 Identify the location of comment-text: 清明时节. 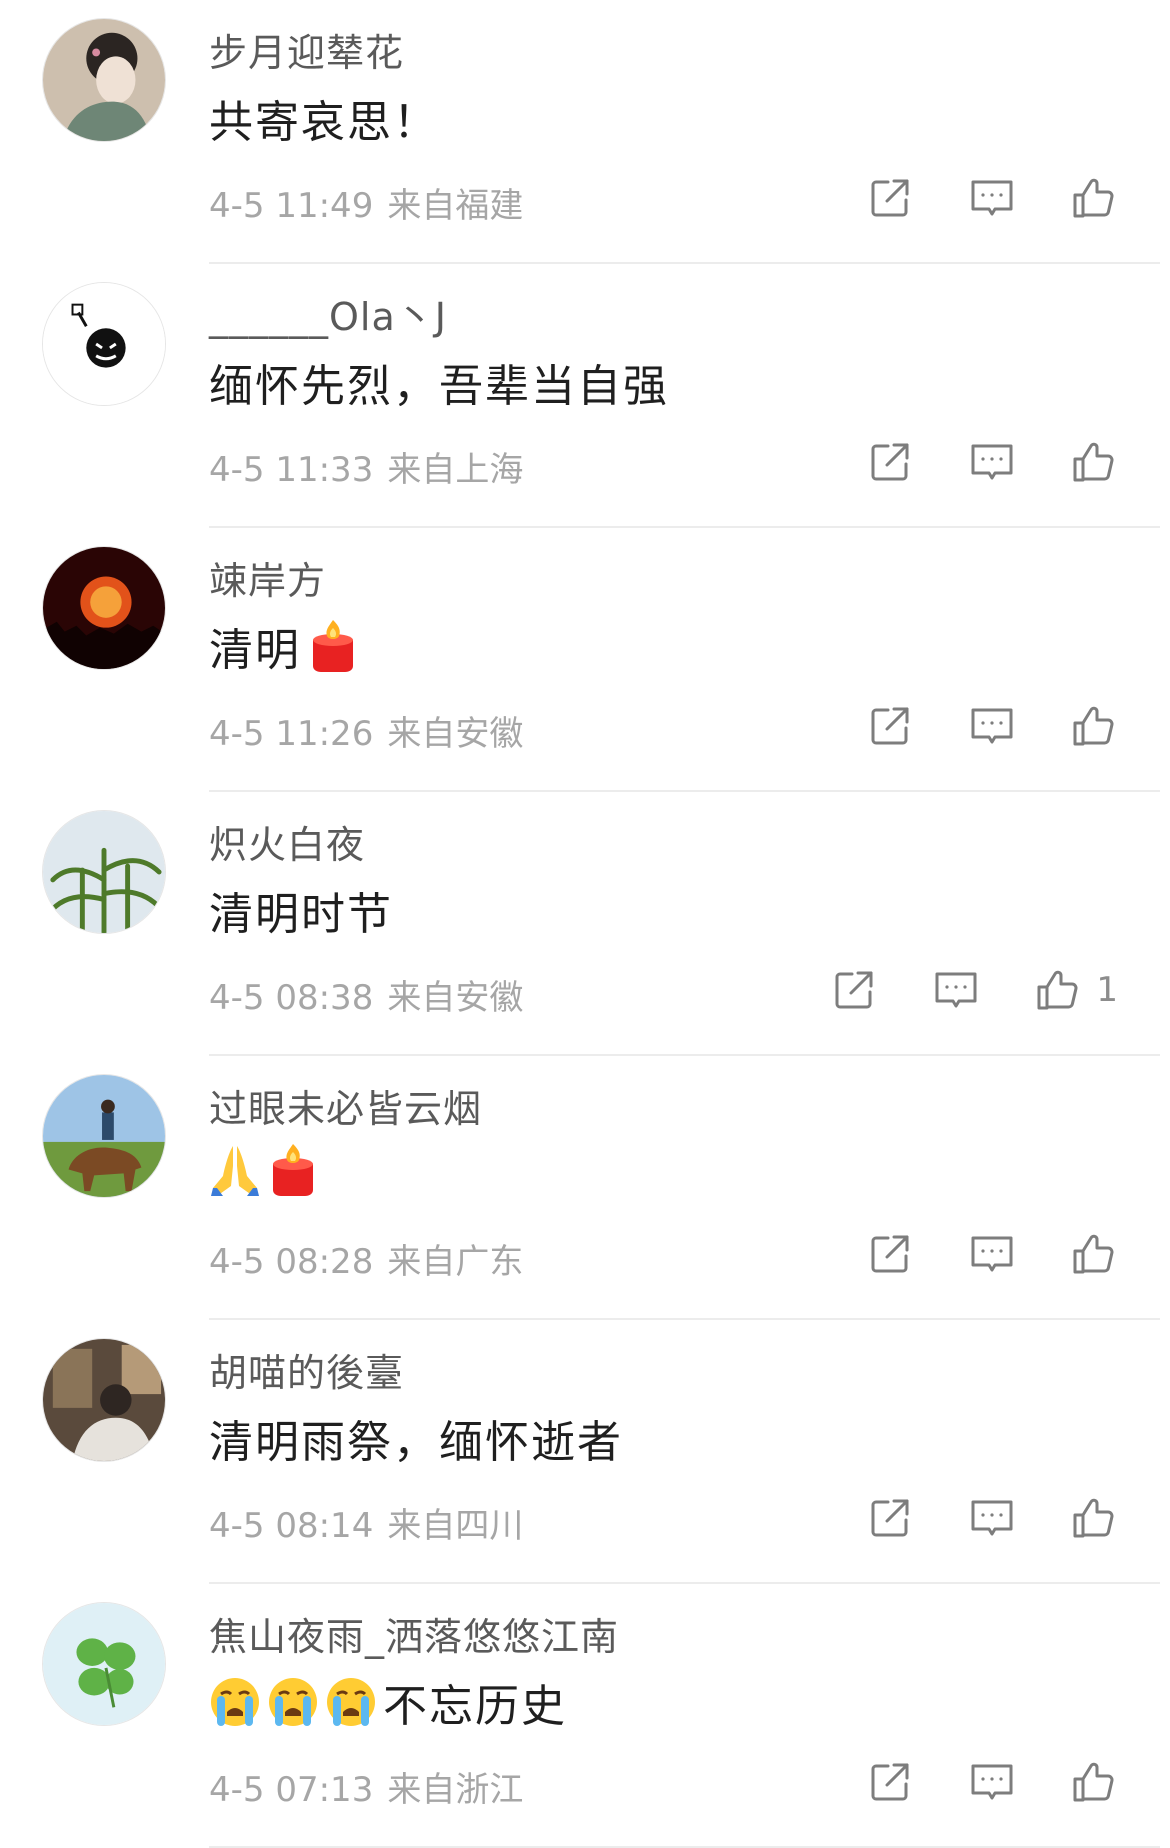
(301, 914).